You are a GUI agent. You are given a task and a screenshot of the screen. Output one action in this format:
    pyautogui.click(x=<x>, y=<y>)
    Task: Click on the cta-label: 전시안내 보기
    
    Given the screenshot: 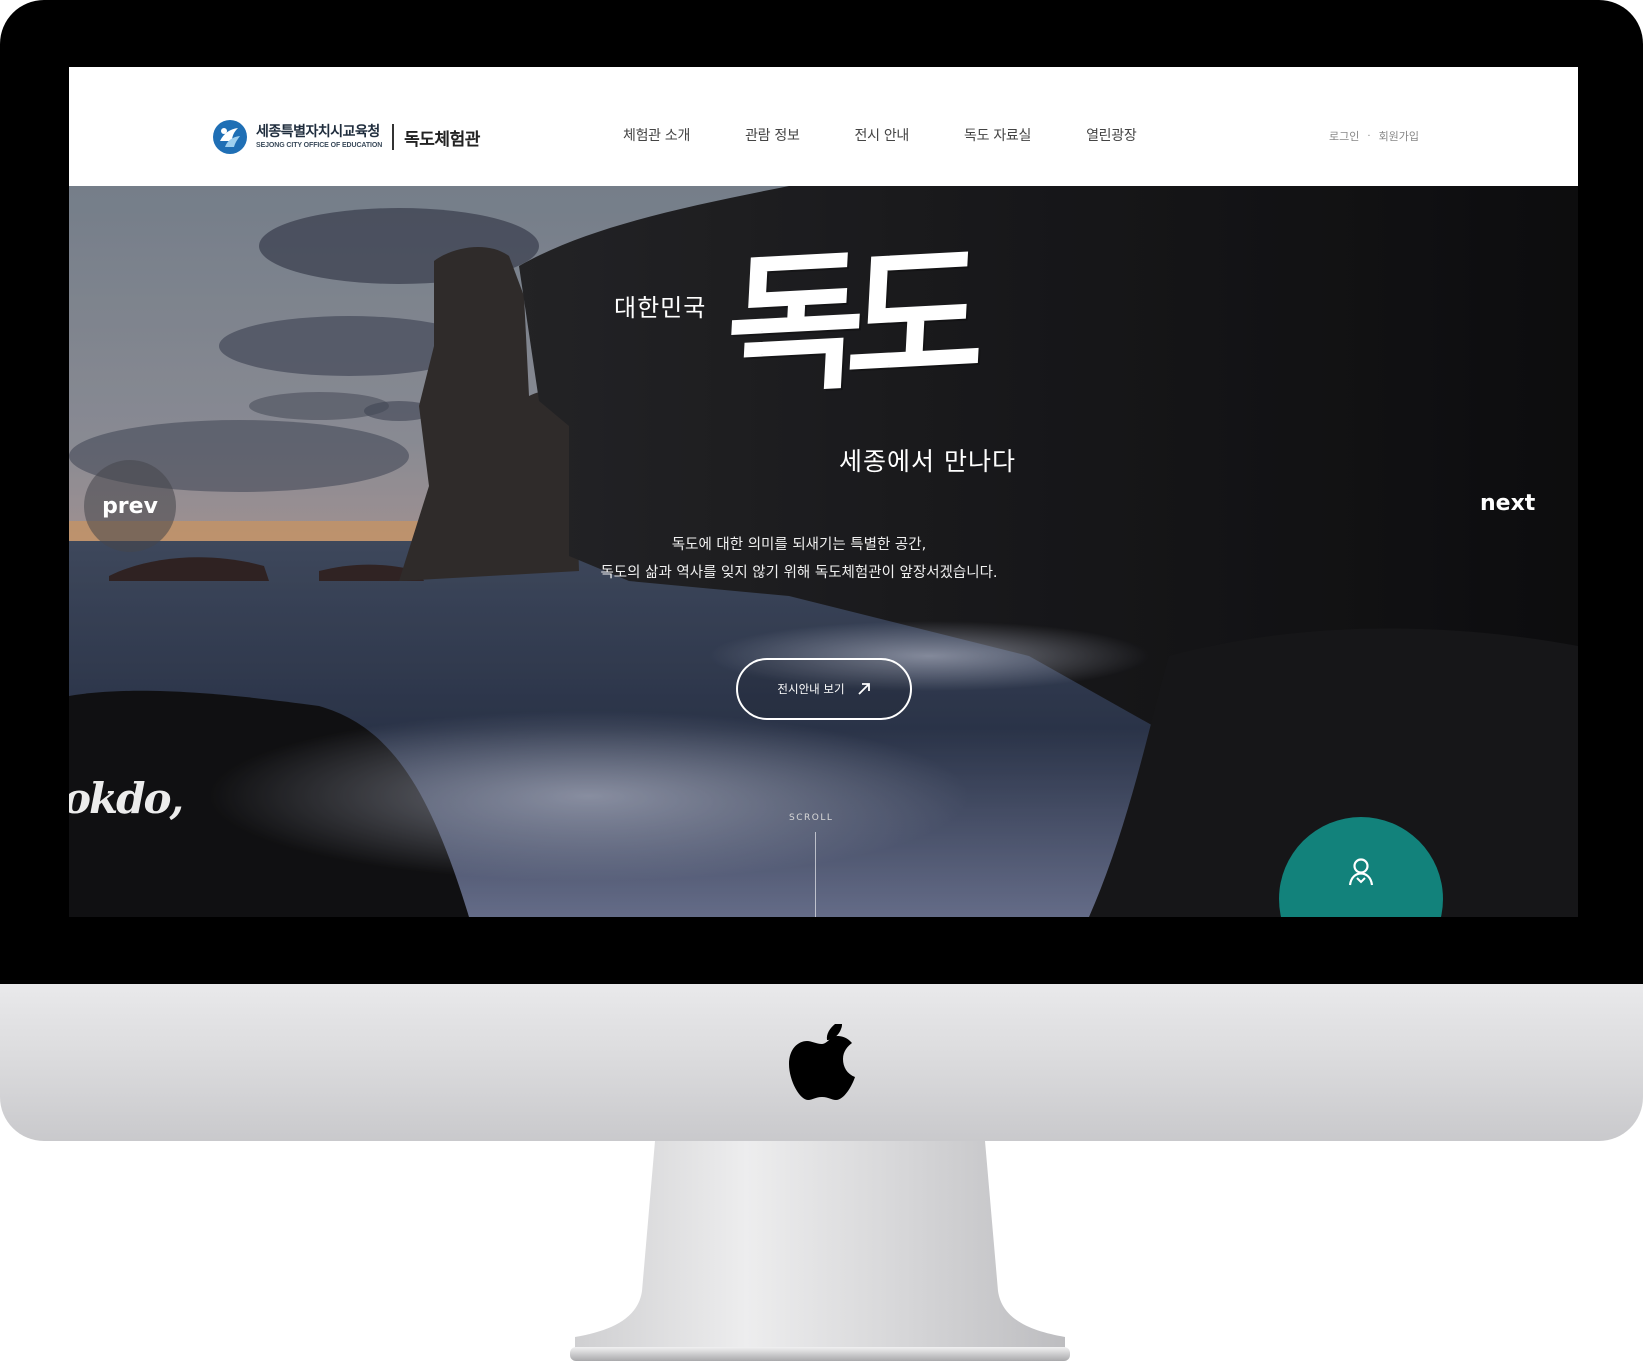 What is the action you would take?
    pyautogui.click(x=811, y=689)
    